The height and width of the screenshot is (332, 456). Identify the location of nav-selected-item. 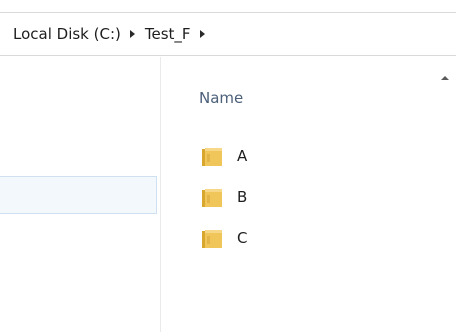
(78, 195).